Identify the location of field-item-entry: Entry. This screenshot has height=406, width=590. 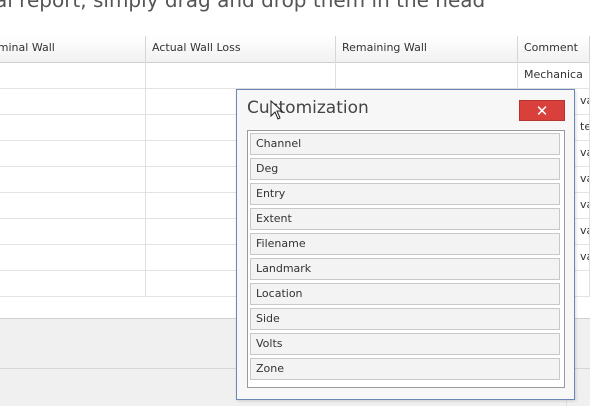
(405, 194).